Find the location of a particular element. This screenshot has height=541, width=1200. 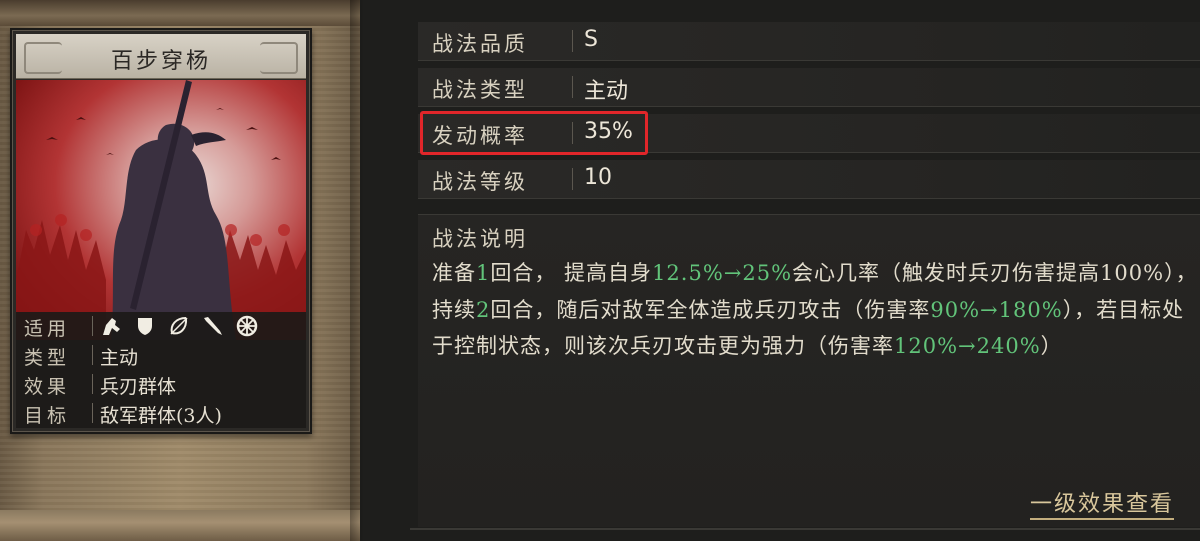

bow-archer-icon is located at coordinates (179, 326).